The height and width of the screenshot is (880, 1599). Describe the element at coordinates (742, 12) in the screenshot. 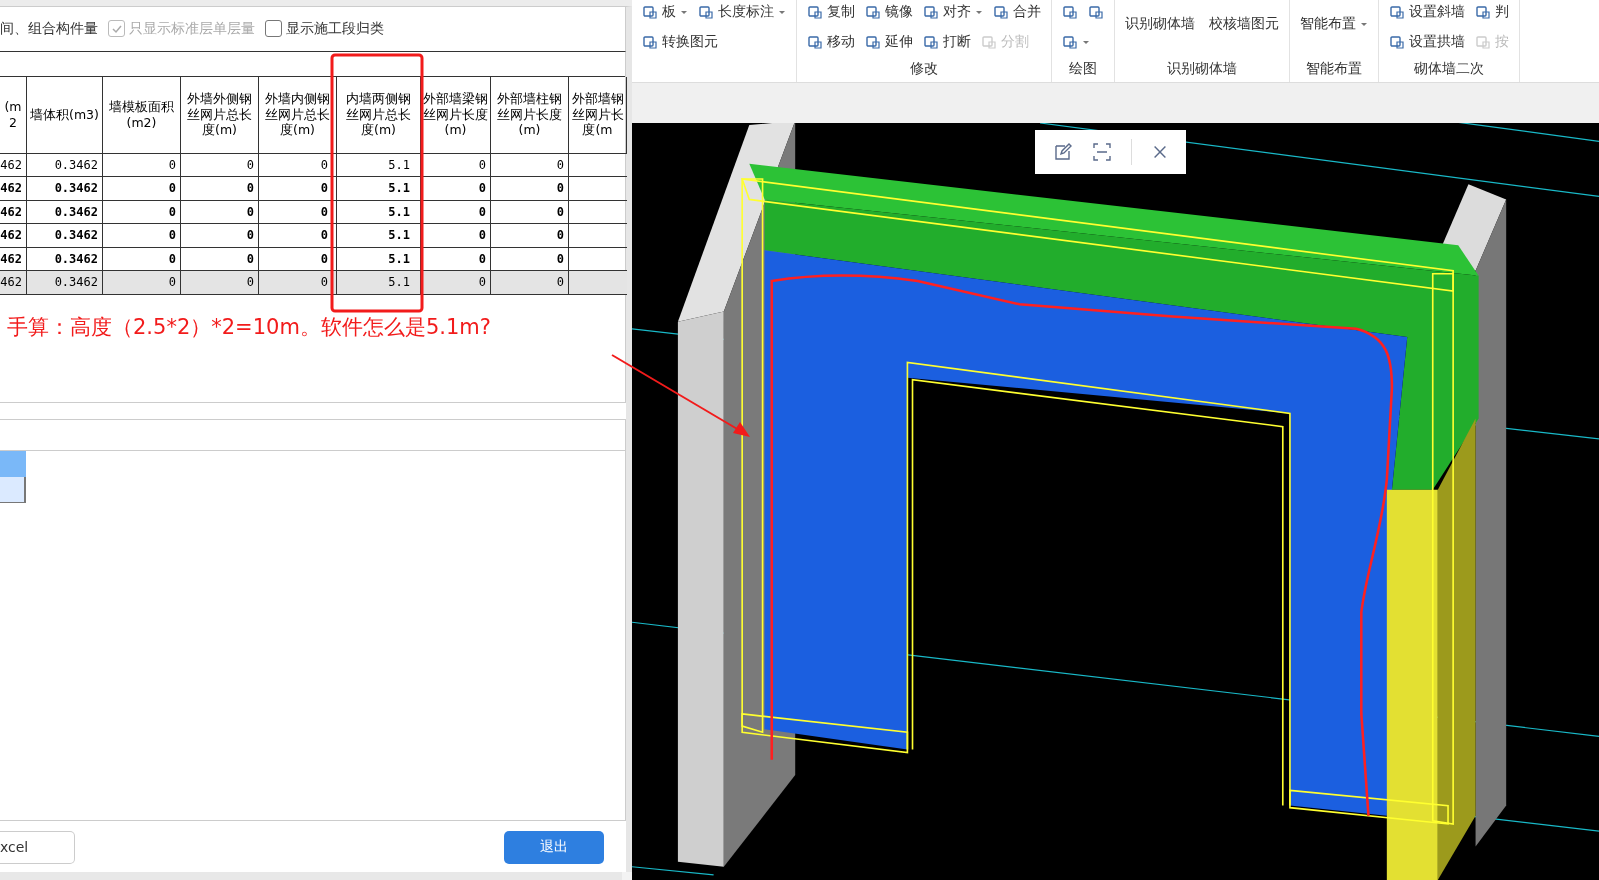

I see `toolbar-button: 长度标注` at that location.